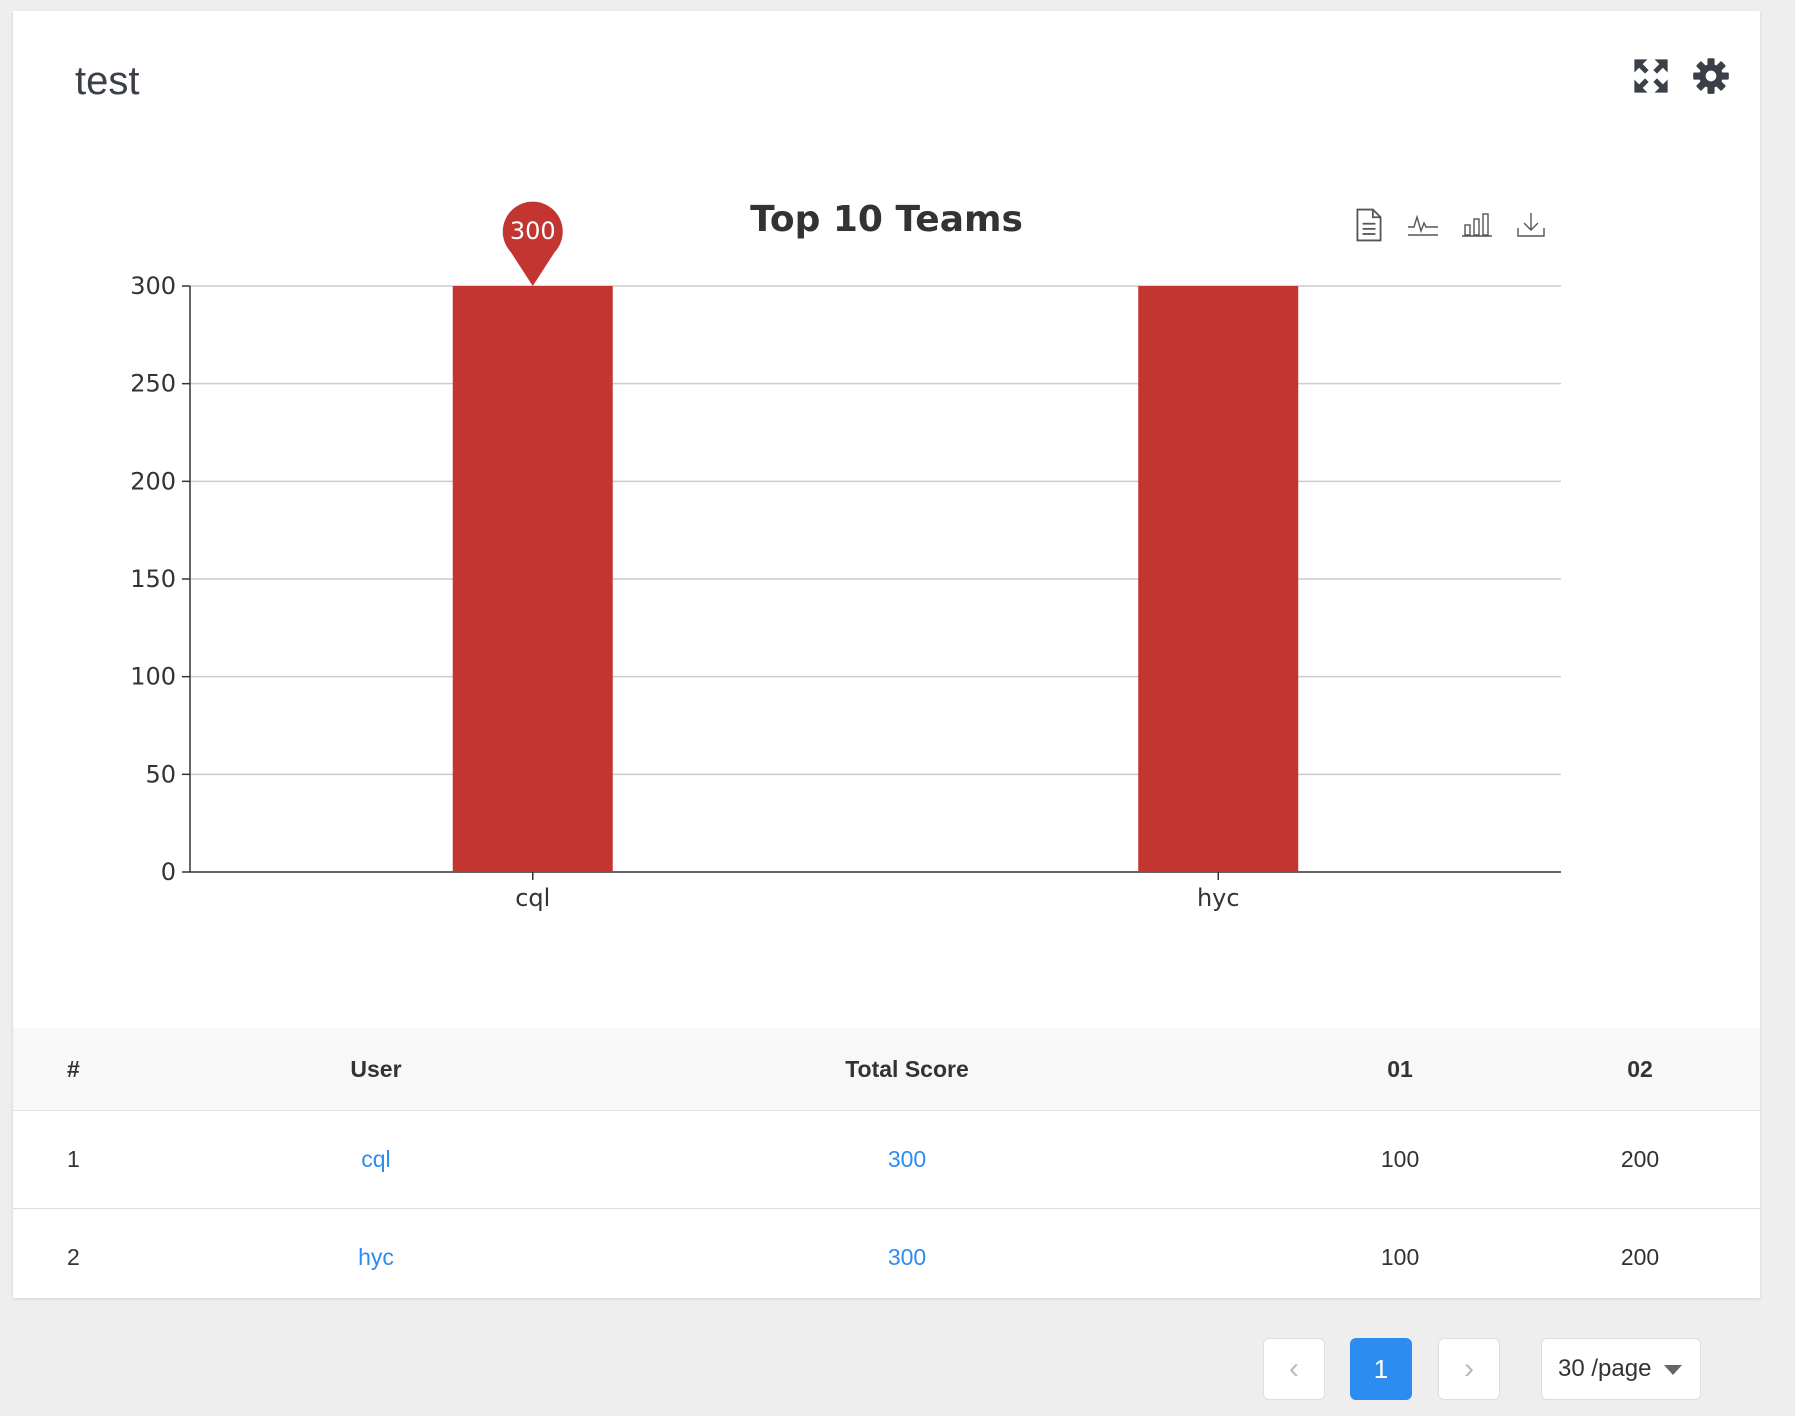 This screenshot has height=1416, width=1795. What do you see at coordinates (160, 774) in the screenshot?
I see `y-tick-label: 50` at bounding box center [160, 774].